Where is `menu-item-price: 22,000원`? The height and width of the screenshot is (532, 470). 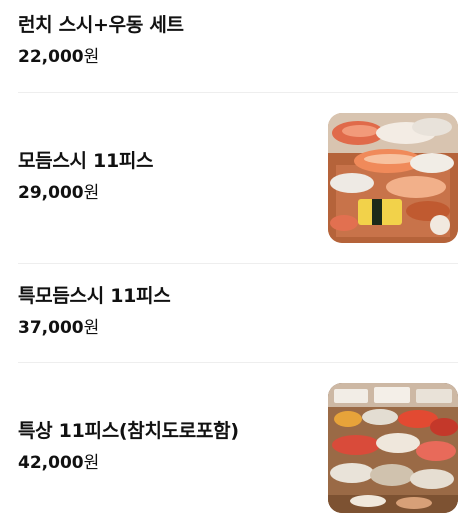
menu-item-price: 22,000원 is located at coordinates (101, 57).